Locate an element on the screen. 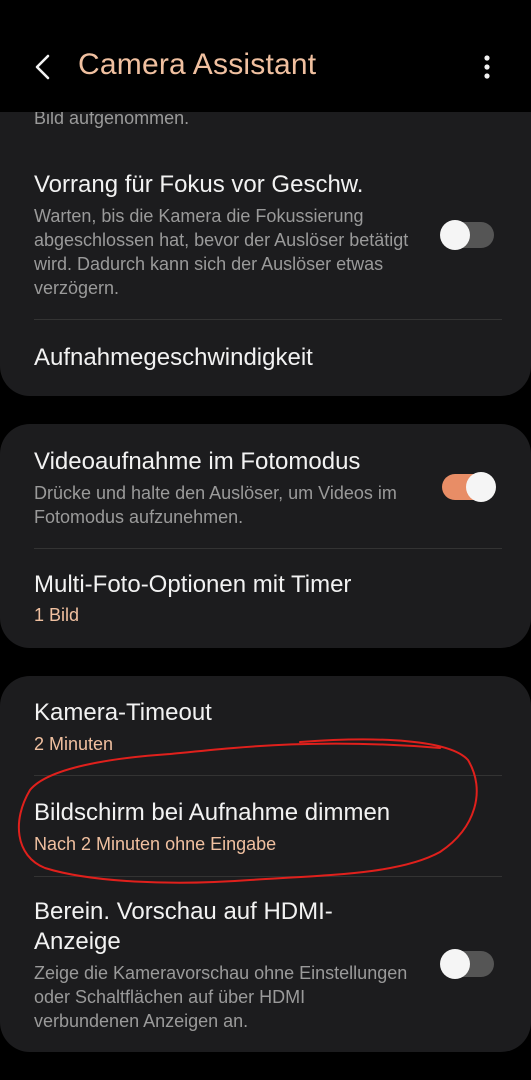 This screenshot has width=531, height=1080. setting-row-multi-photo-timer: Multi-Foto-Optionen mit Timer 1 Bild is located at coordinates (265, 598).